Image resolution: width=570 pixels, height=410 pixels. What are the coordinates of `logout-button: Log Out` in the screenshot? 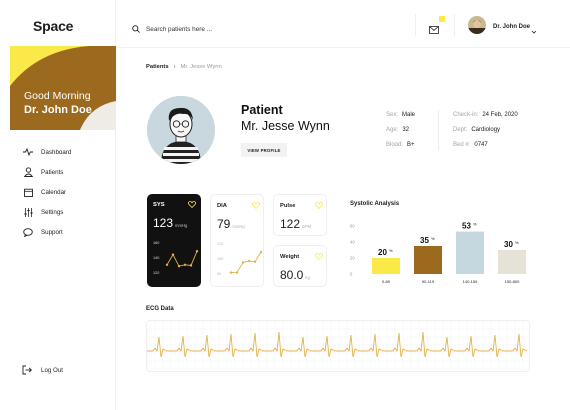 It's located at (42, 370).